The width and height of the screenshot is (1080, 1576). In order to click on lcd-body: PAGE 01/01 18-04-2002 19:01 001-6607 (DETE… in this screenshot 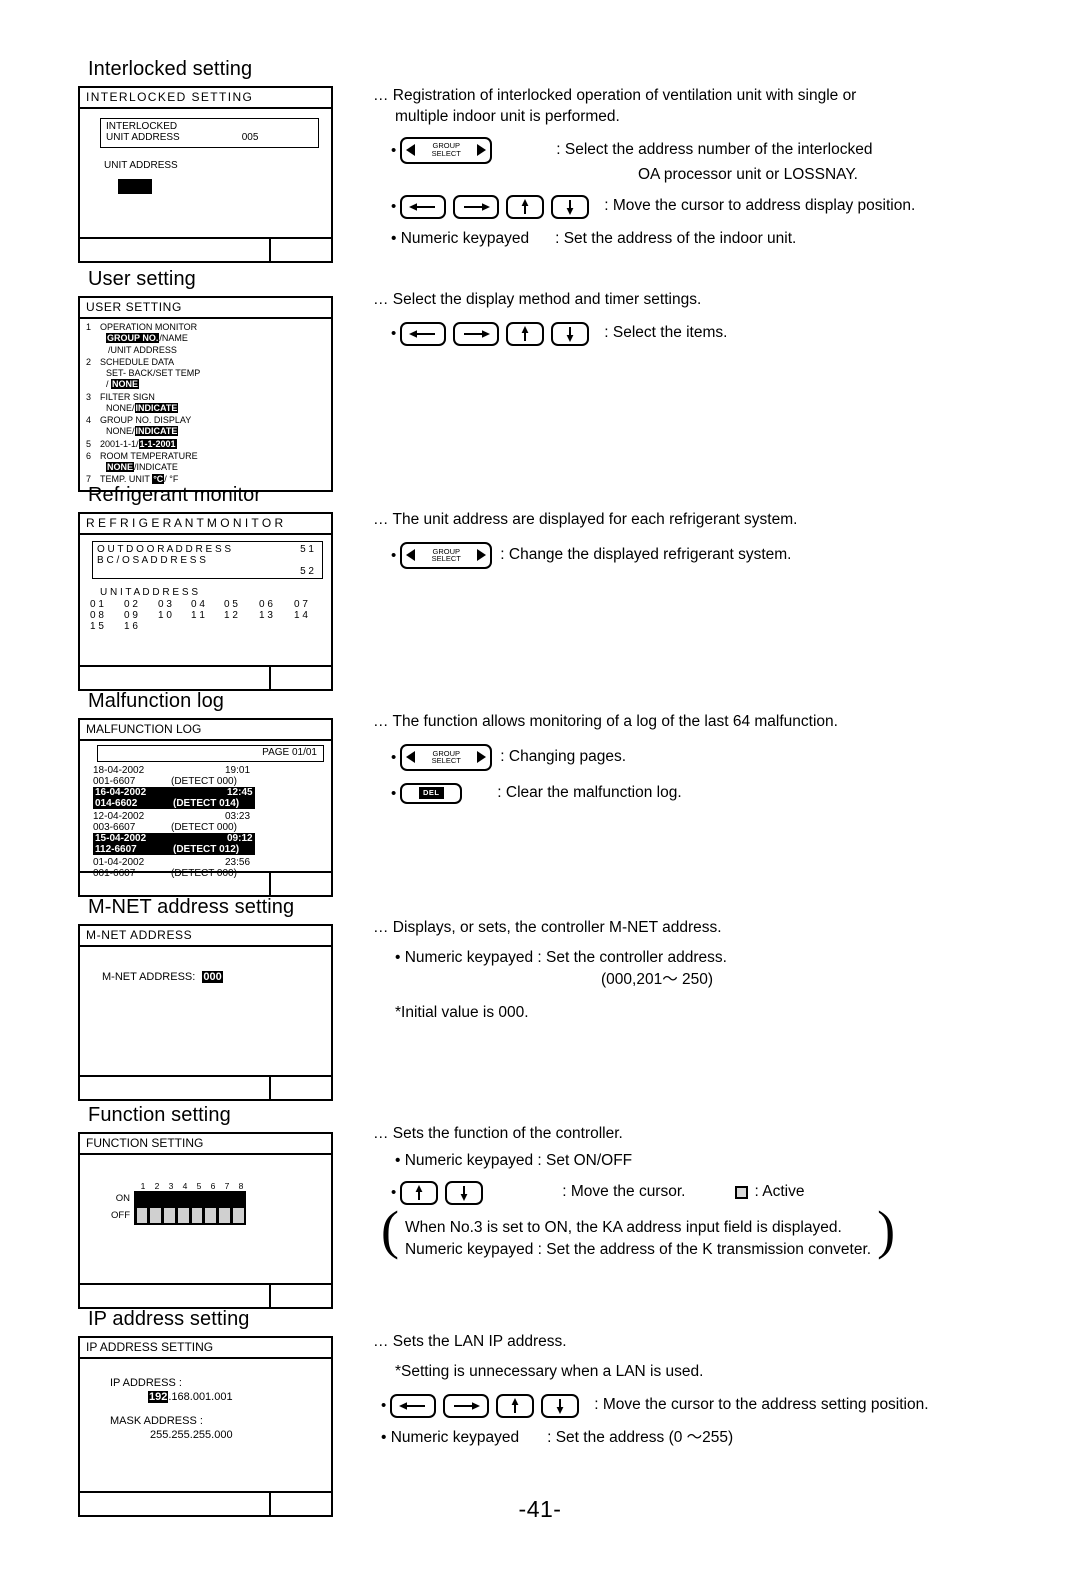, I will do `click(205, 810)`.